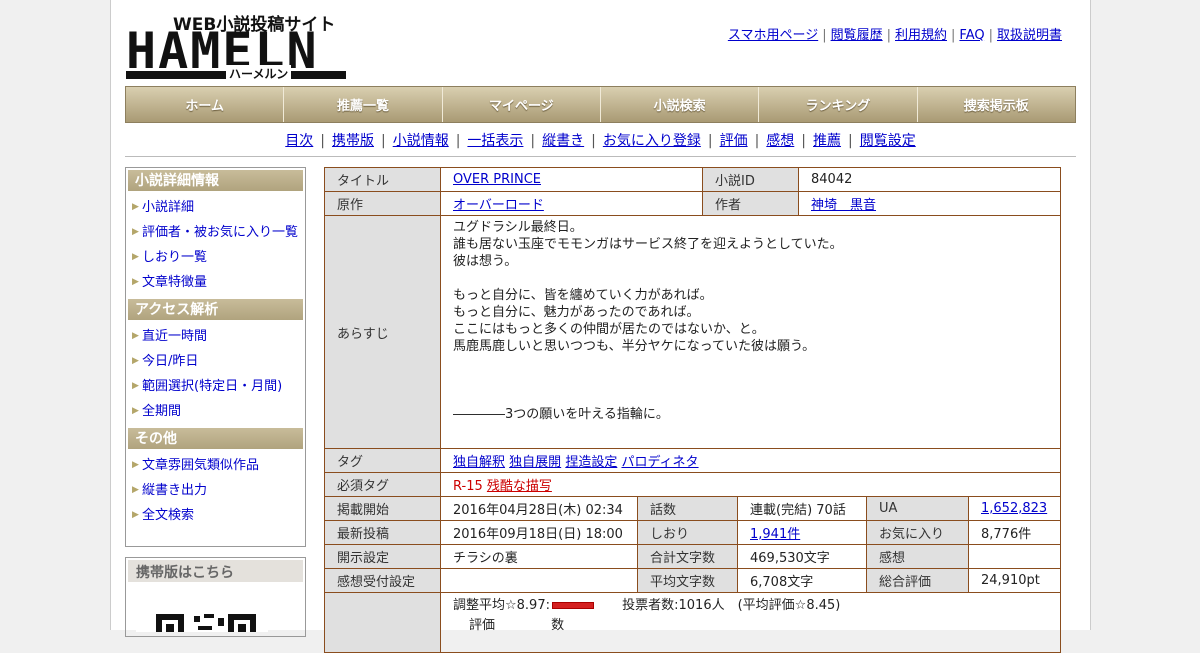  I want to click on tag-link: 独自解釈, so click(479, 462).